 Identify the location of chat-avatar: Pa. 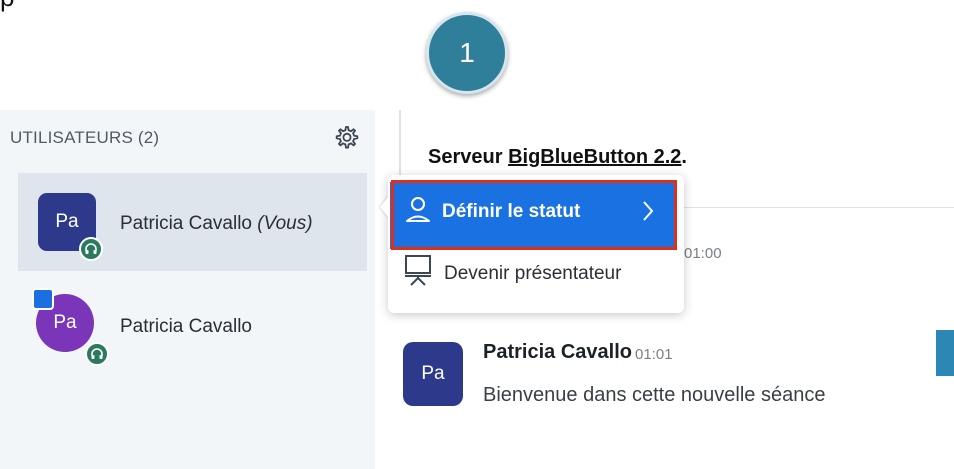
(433, 374).